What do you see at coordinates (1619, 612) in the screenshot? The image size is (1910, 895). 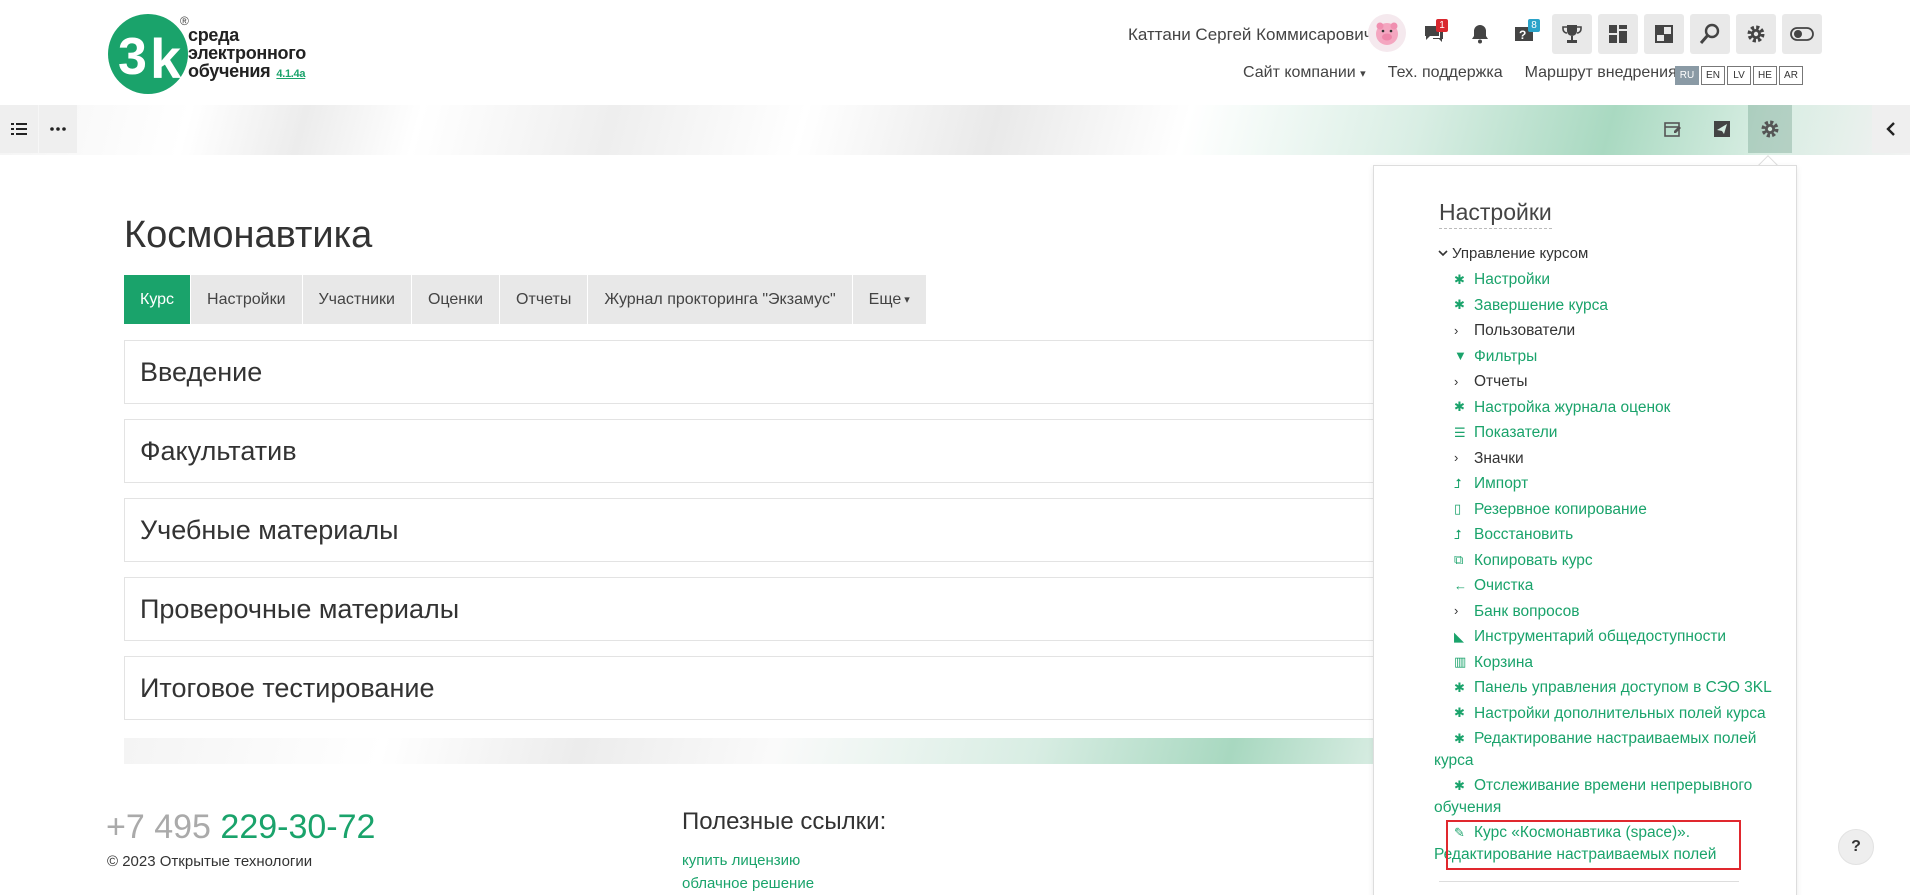 I see `menu-item-question-bank: › Банк вопросов` at bounding box center [1619, 612].